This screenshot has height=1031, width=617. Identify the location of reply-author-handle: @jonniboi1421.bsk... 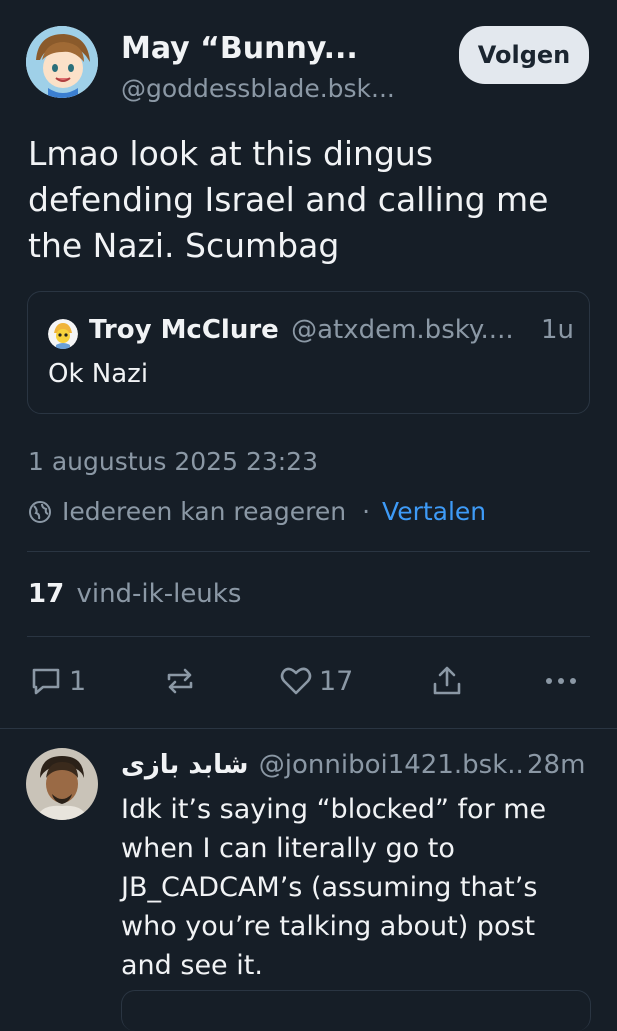
(391, 765).